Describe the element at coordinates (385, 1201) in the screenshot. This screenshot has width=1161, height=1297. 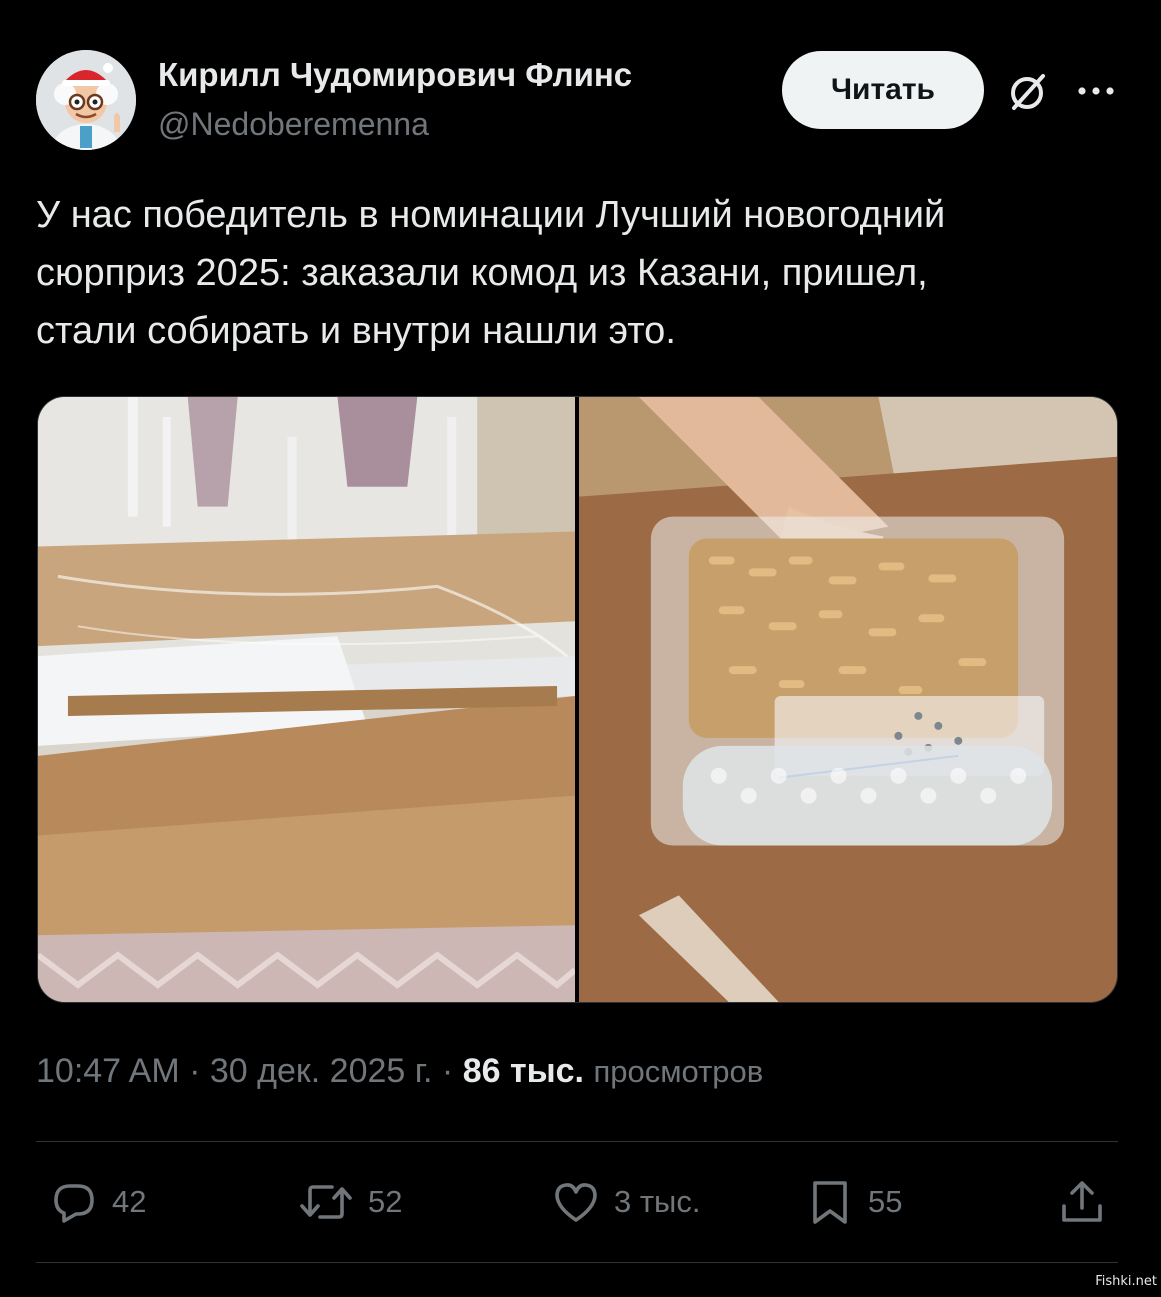
I see `retweet-count: 52` at that location.